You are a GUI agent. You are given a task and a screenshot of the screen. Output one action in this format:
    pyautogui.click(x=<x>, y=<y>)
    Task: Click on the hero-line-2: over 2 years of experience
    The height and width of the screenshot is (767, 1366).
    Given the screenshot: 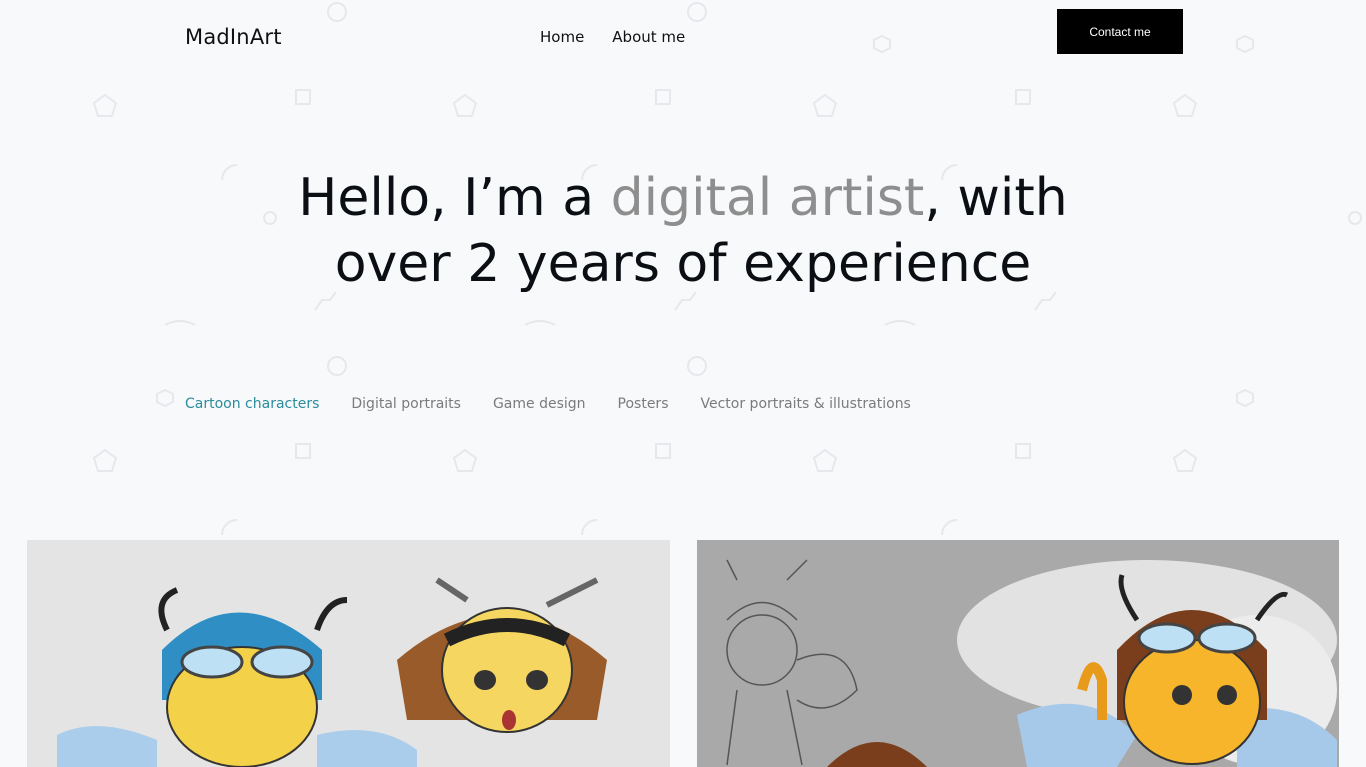 What is the action you would take?
    pyautogui.click(x=683, y=264)
    